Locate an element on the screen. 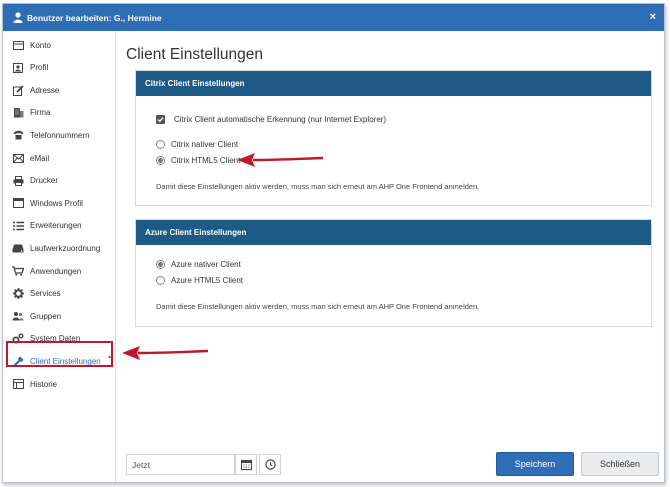 This screenshot has width=670, height=487. citrix-native-label: Citrix nativer Client is located at coordinates (205, 144).